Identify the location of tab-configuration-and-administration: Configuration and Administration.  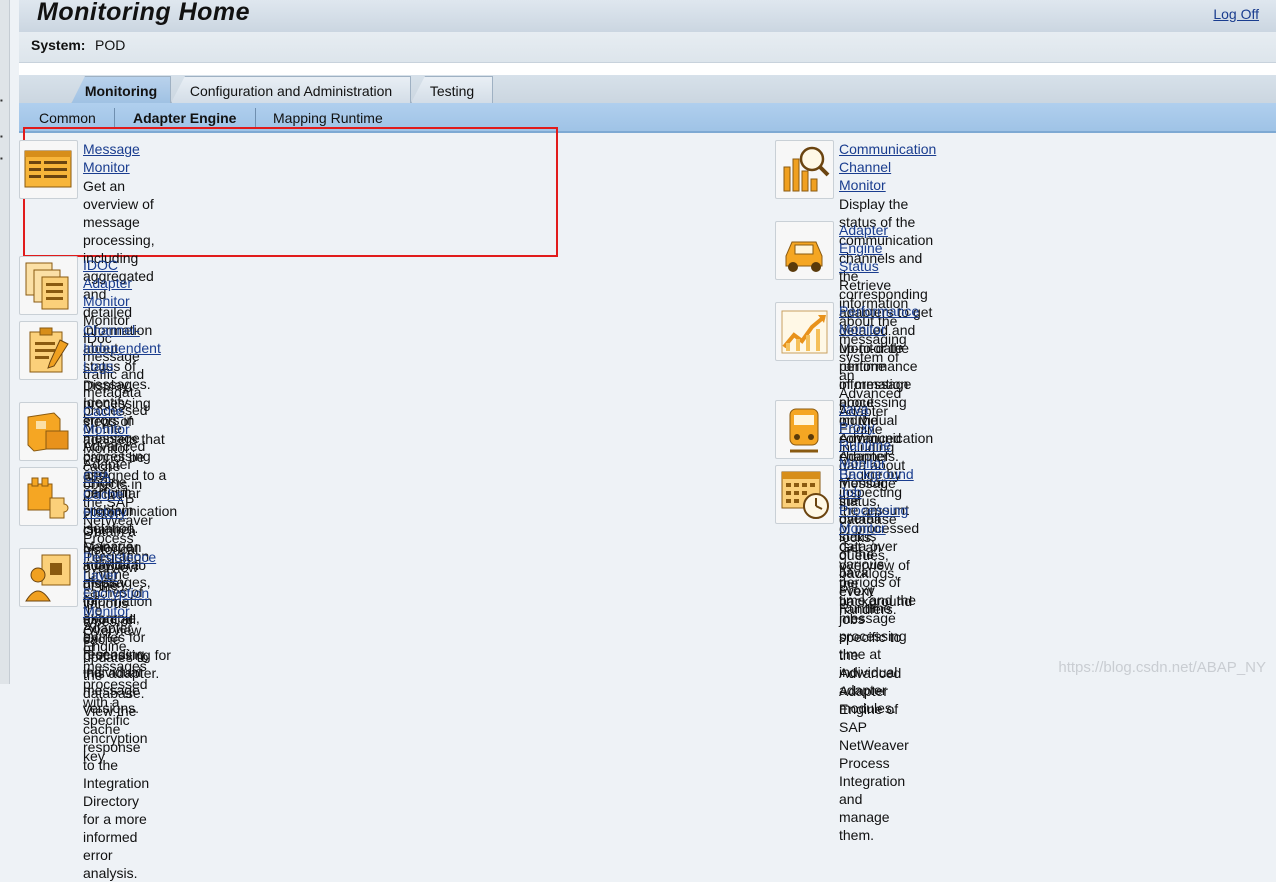
(291, 89).